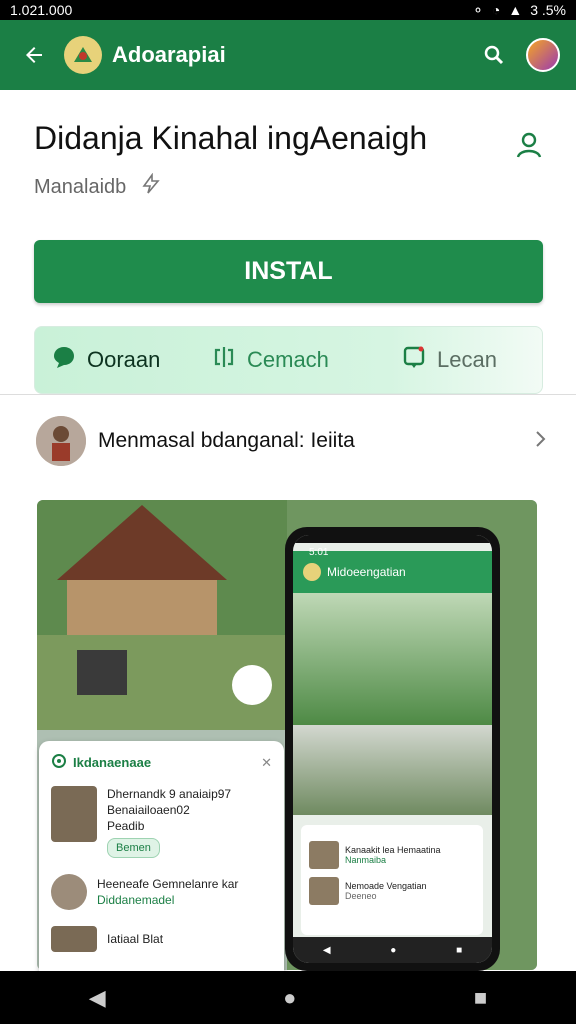 The height and width of the screenshot is (1024, 576). Describe the element at coordinates (515, 10) in the screenshot. I see `signal-icon: ▲` at that location.